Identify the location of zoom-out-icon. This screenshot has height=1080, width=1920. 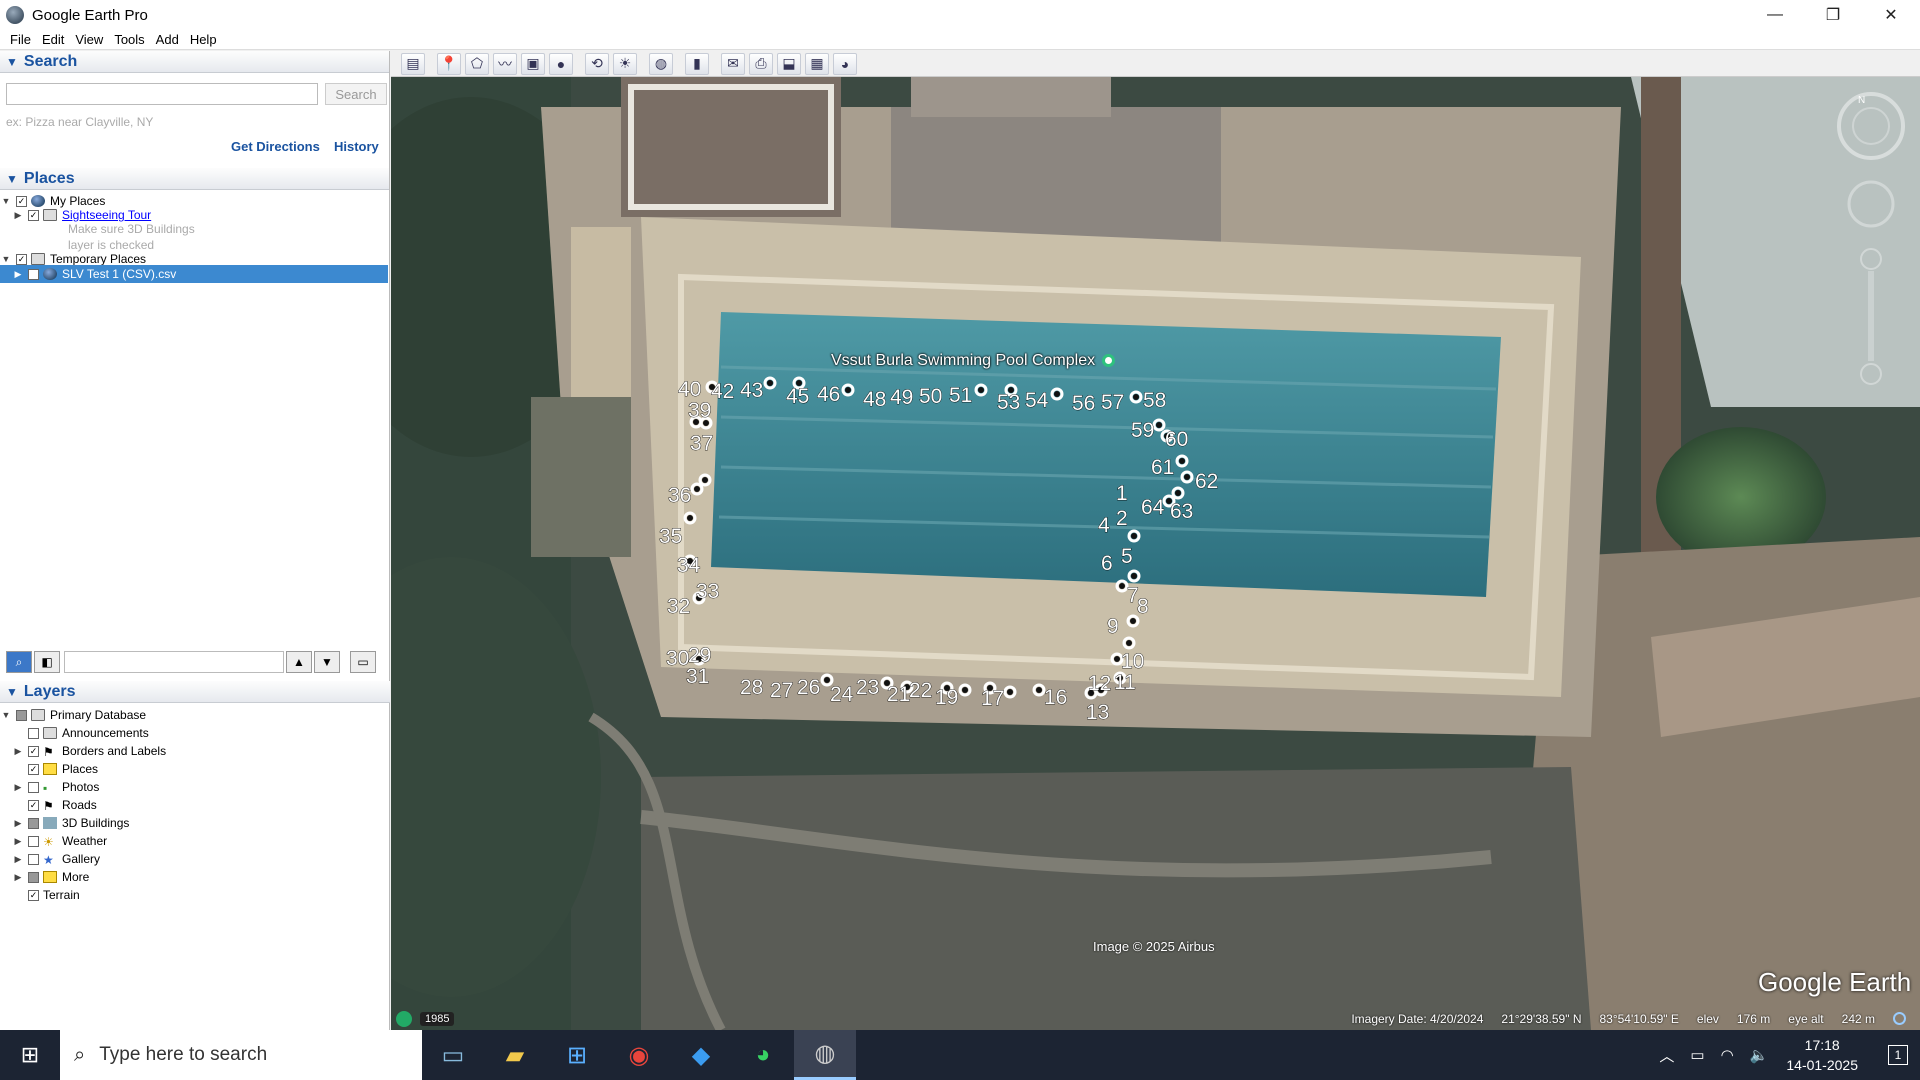
(1871, 374).